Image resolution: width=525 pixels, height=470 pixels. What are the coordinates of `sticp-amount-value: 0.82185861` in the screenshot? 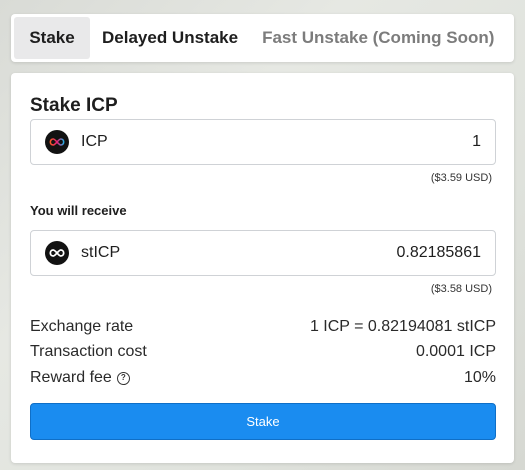 It's located at (438, 252).